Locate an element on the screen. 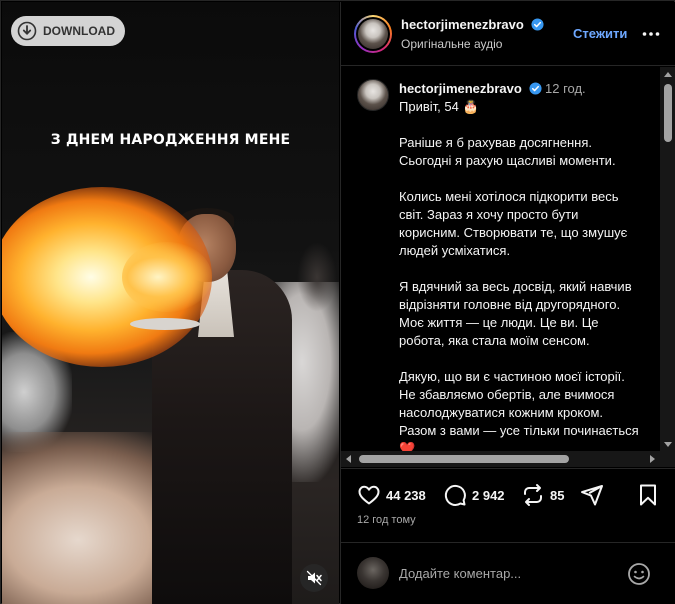 The image size is (675, 604). comment-bubble-icon is located at coordinates (455, 495).